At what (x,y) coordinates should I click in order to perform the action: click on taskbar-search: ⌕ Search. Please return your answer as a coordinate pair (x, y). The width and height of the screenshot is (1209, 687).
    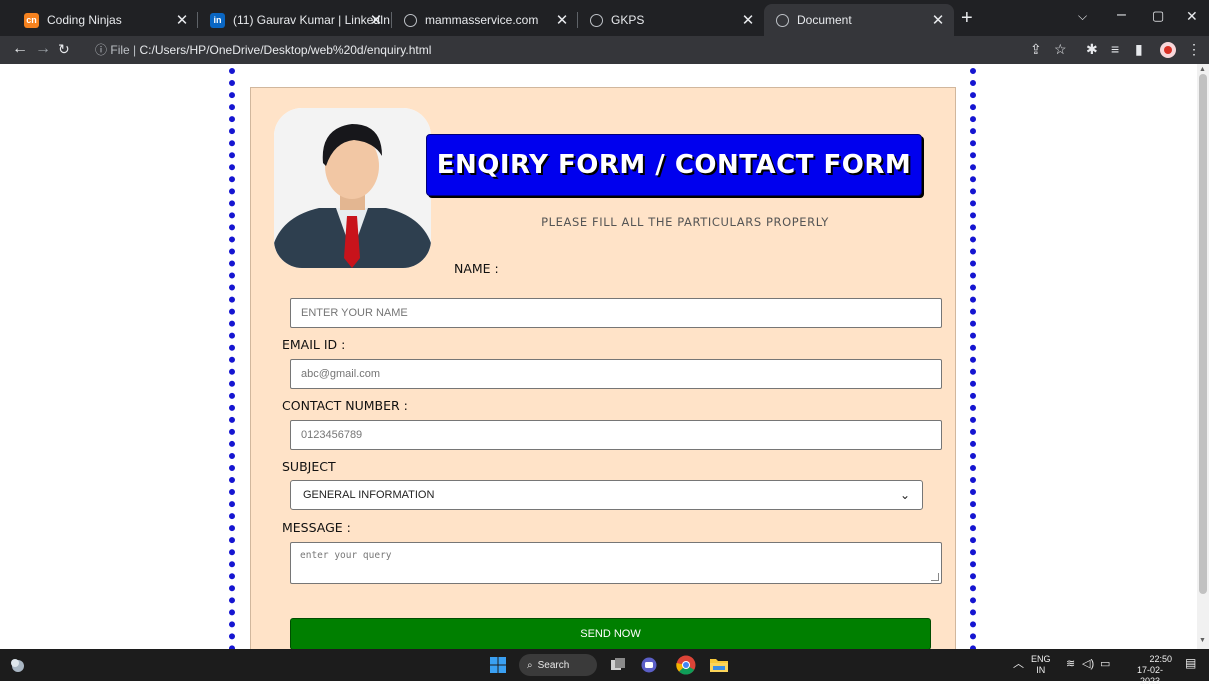
    Looking at the image, I should click on (558, 665).